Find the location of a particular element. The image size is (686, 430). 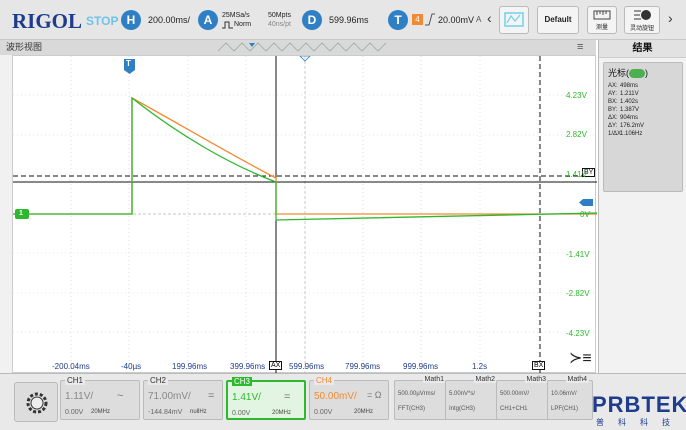

ch2-offset: -144.84mV is located at coordinates (165, 412).